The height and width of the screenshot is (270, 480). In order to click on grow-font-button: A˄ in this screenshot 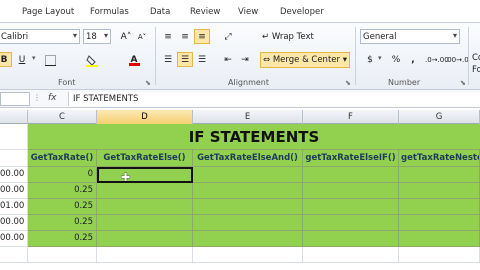, I will do `click(126, 36)`.